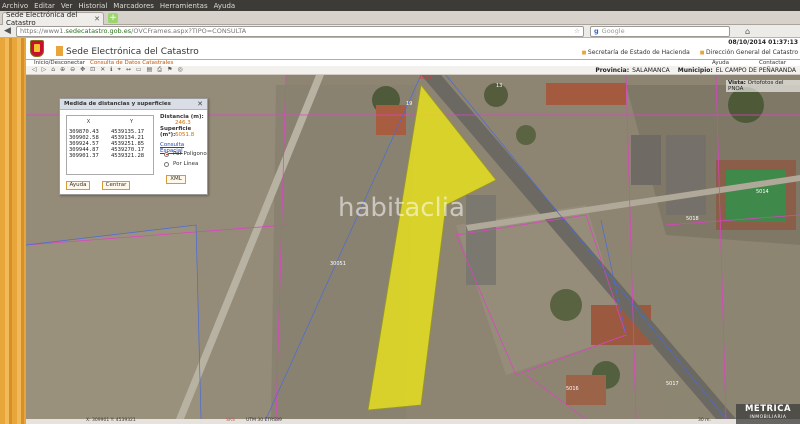 This screenshot has width=800, height=424. Describe the element at coordinates (651, 70) in the screenshot. I see `provincia-value: SALAMANCA` at that location.